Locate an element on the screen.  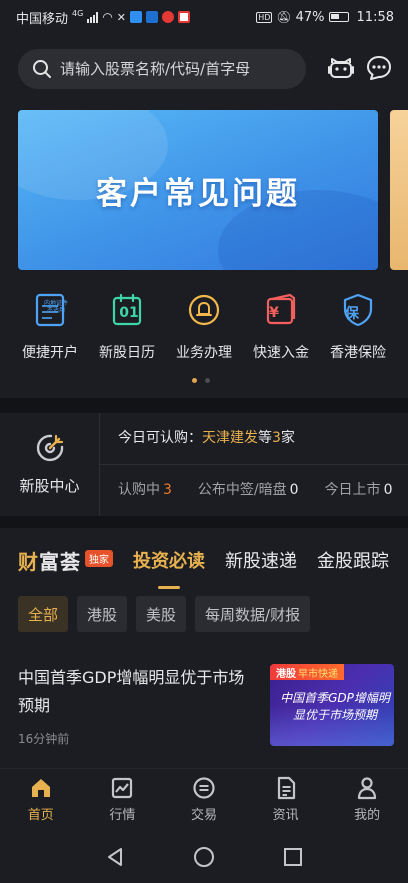
service-icon is located at coordinates (204, 310).